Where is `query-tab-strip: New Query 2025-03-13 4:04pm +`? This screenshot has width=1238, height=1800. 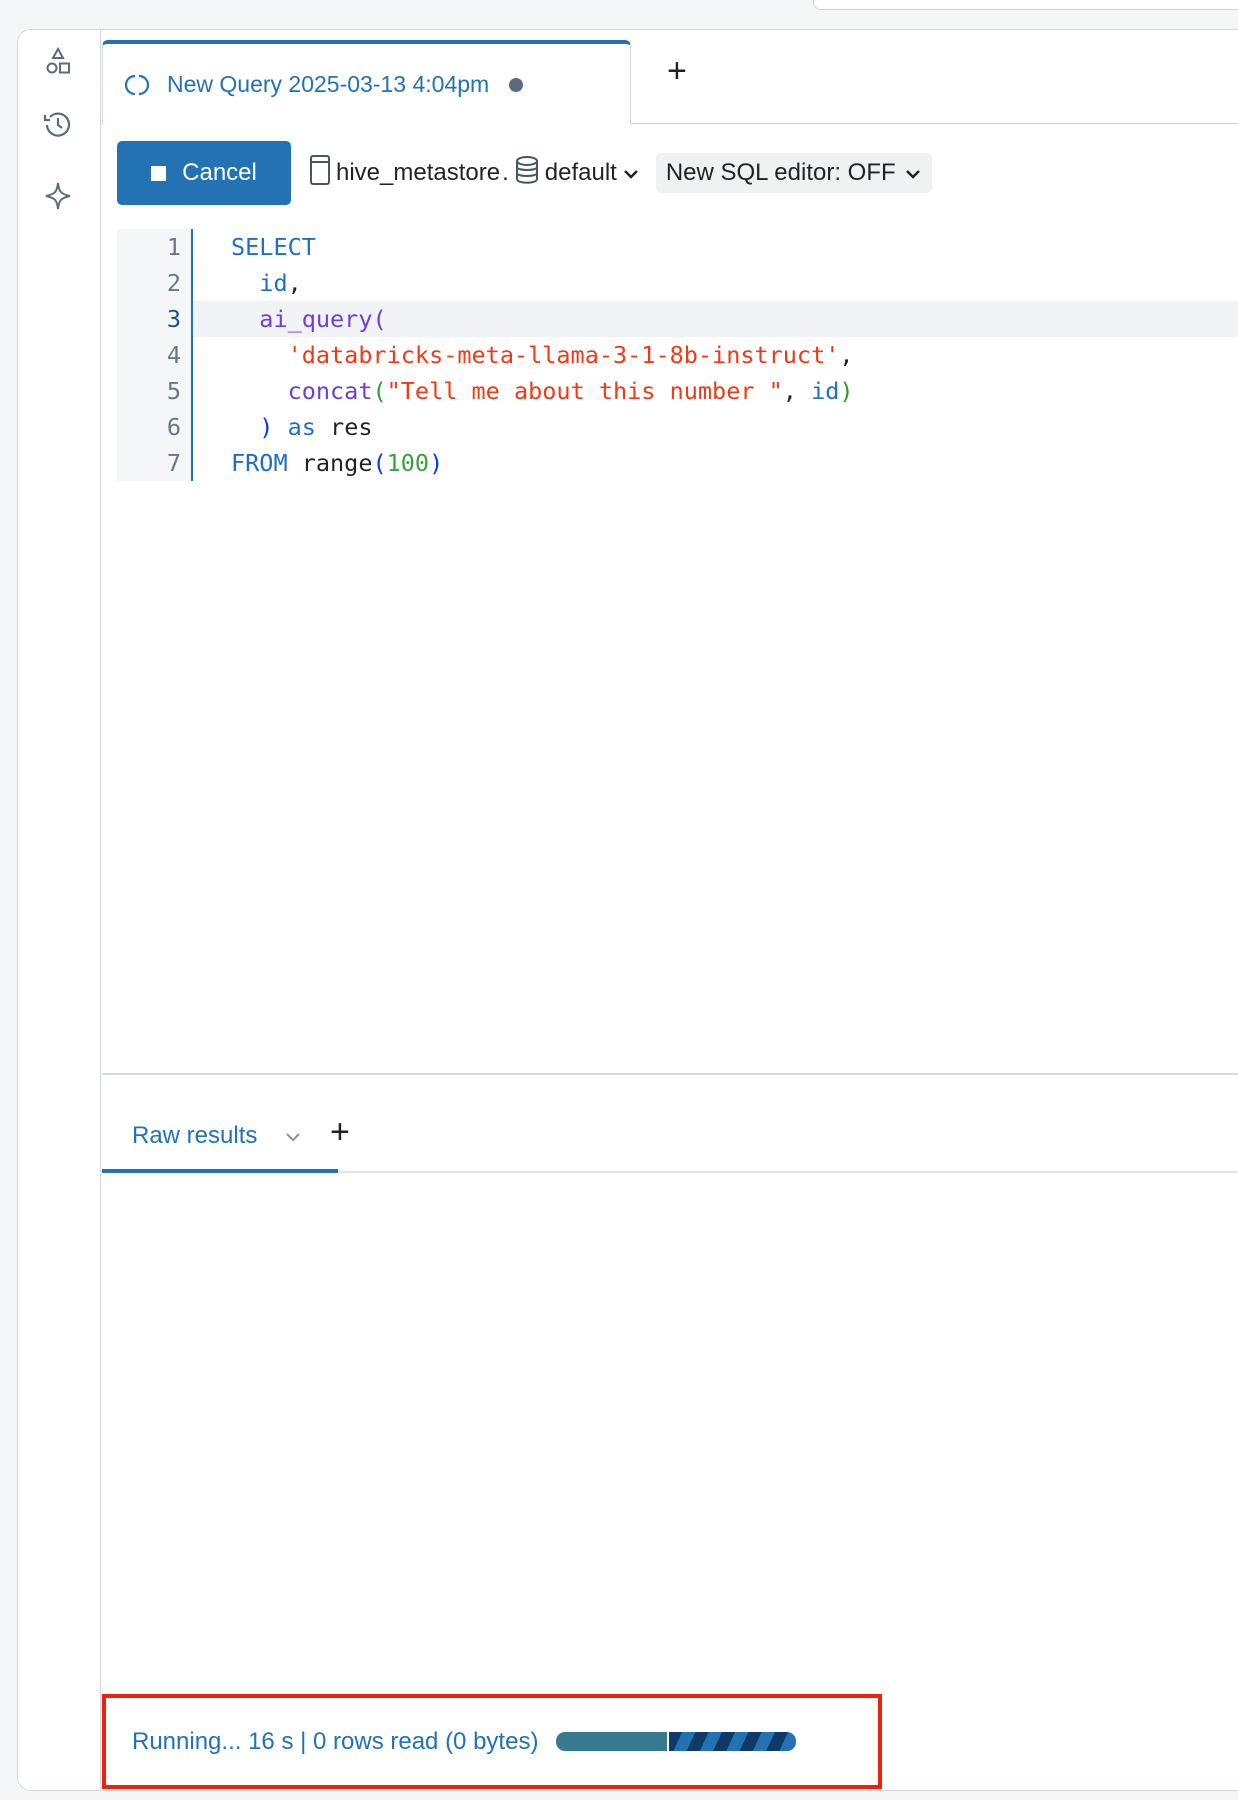 query-tab-strip: New Query 2025-03-13 4:04pm + is located at coordinates (670, 77).